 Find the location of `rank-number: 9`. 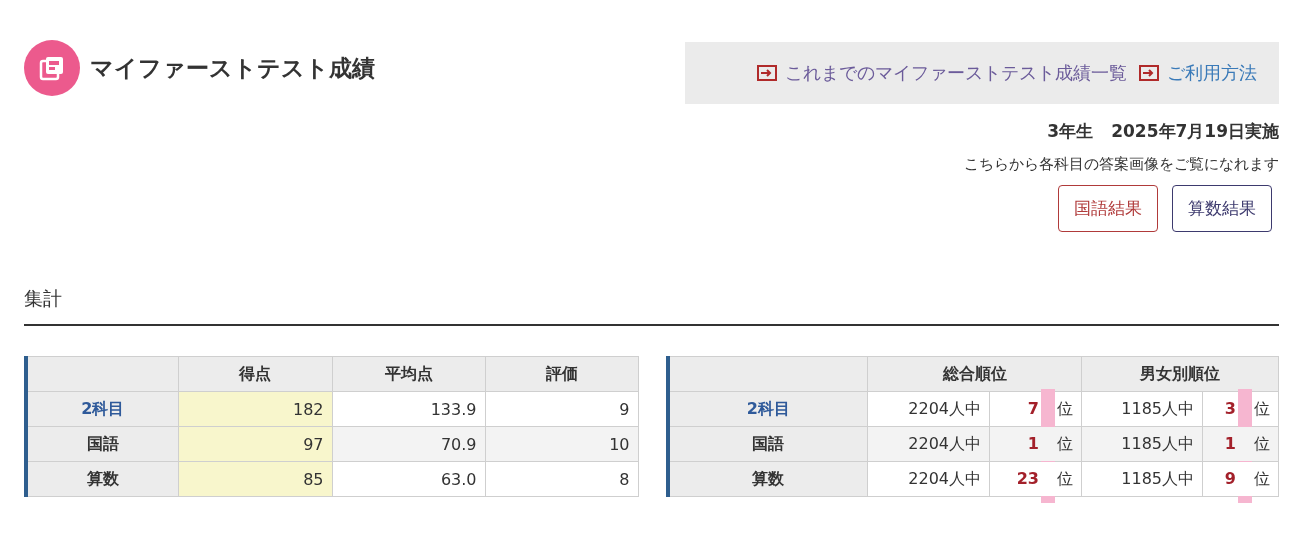

rank-number: 9 is located at coordinates (1230, 478).